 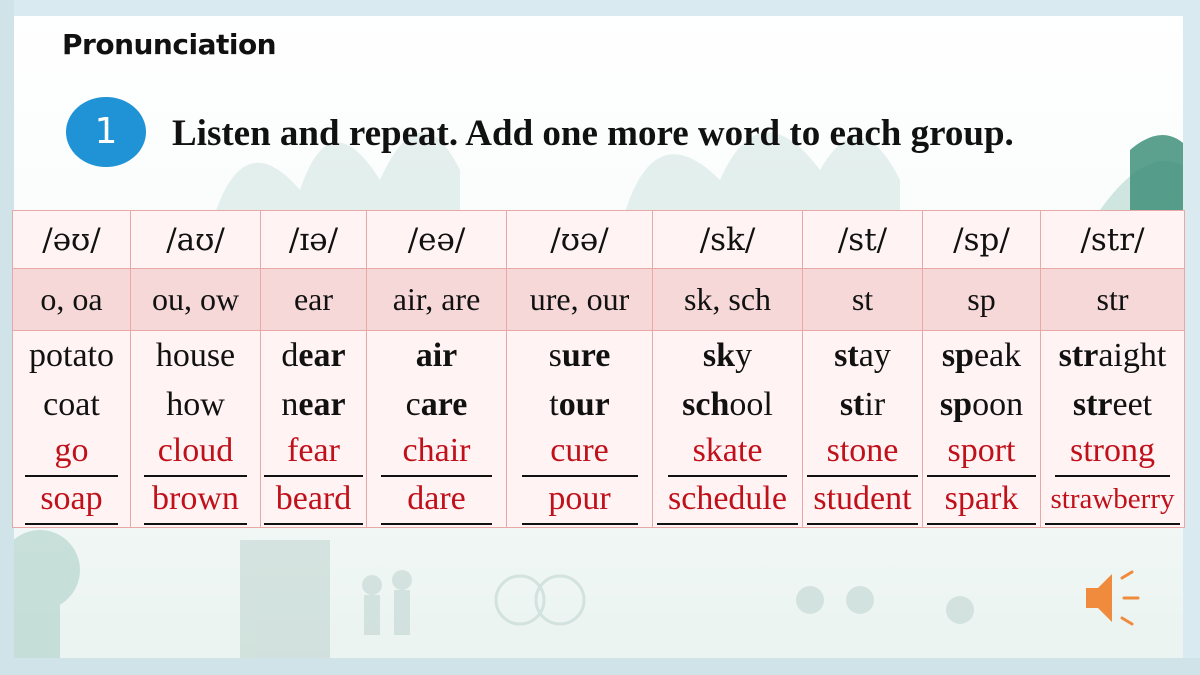 What do you see at coordinates (1112, 299) in the screenshot?
I see `spelling-cell: str` at bounding box center [1112, 299].